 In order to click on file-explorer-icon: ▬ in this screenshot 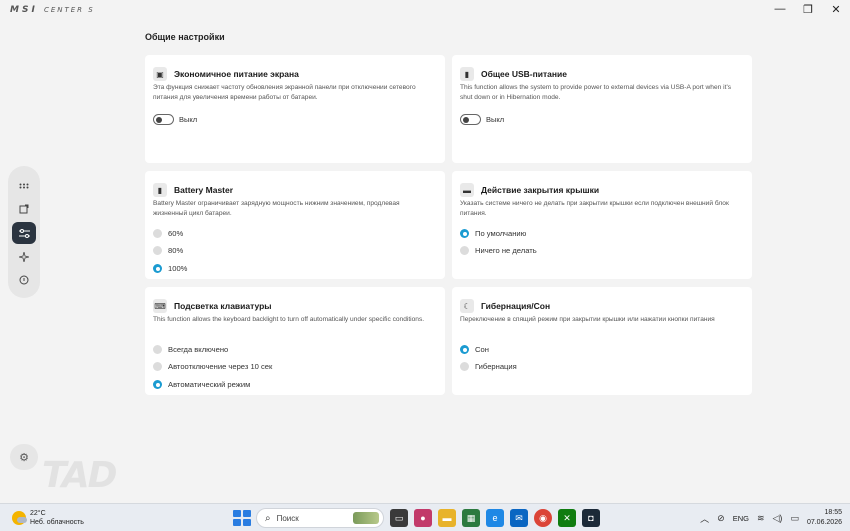, I will do `click(447, 518)`.